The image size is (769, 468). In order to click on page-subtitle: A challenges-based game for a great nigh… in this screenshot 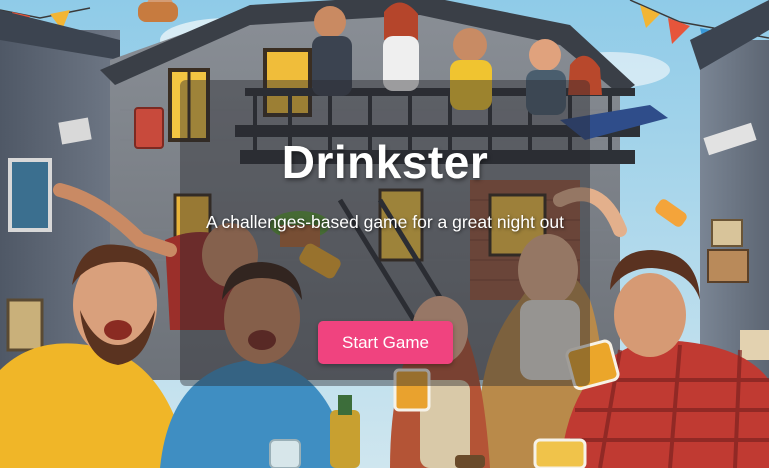, I will do `click(384, 222)`.